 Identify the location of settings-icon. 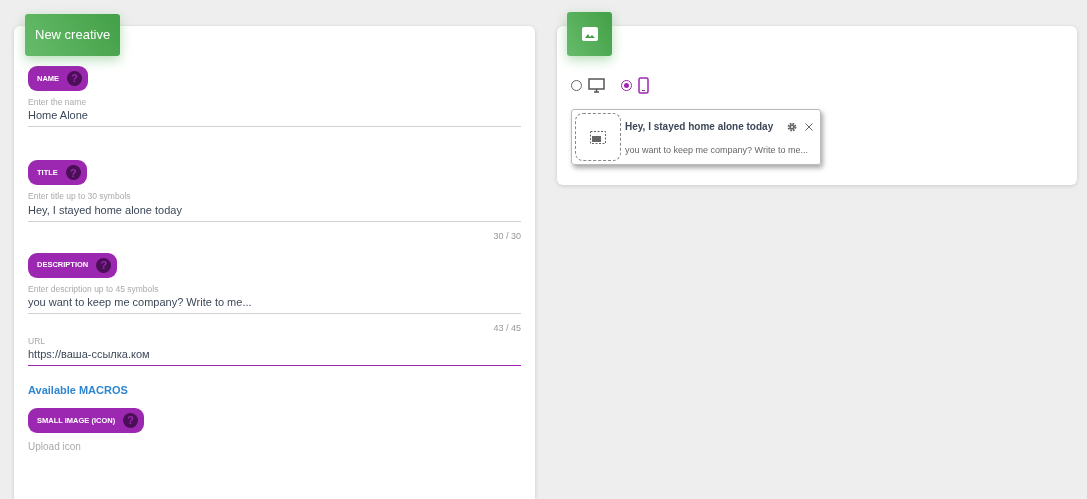
(792, 126).